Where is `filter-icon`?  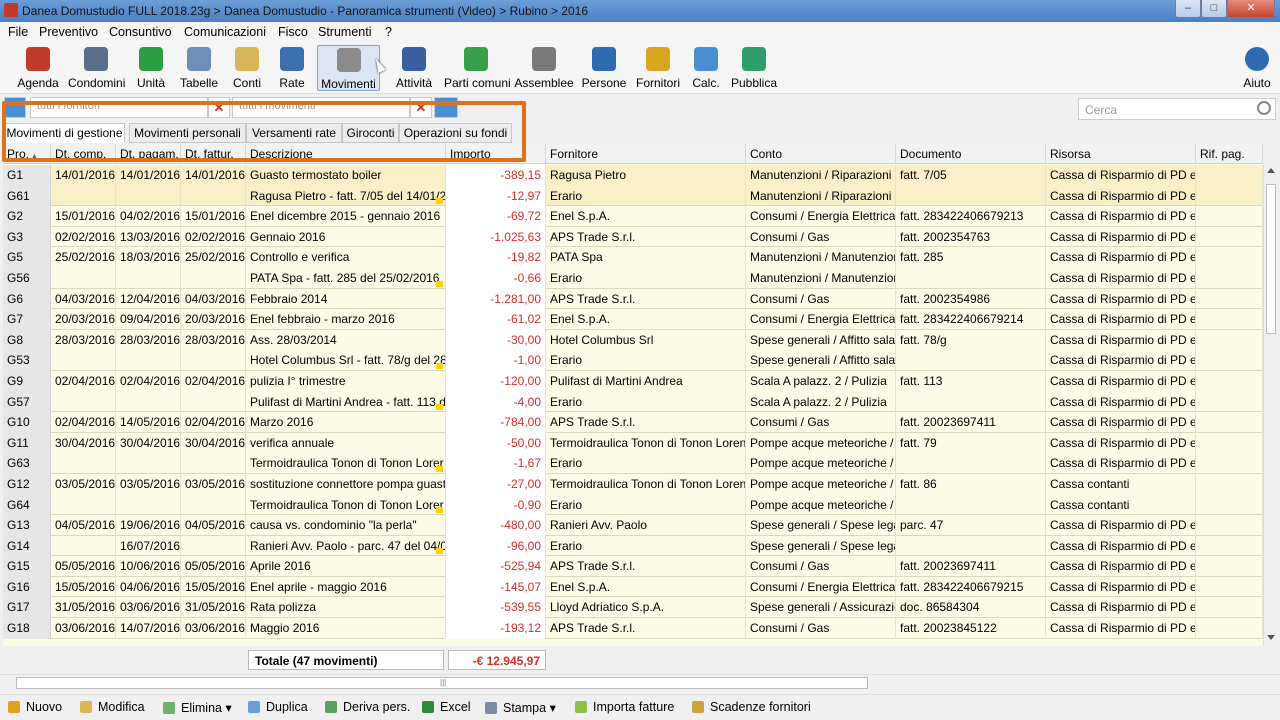 filter-icon is located at coordinates (15, 107).